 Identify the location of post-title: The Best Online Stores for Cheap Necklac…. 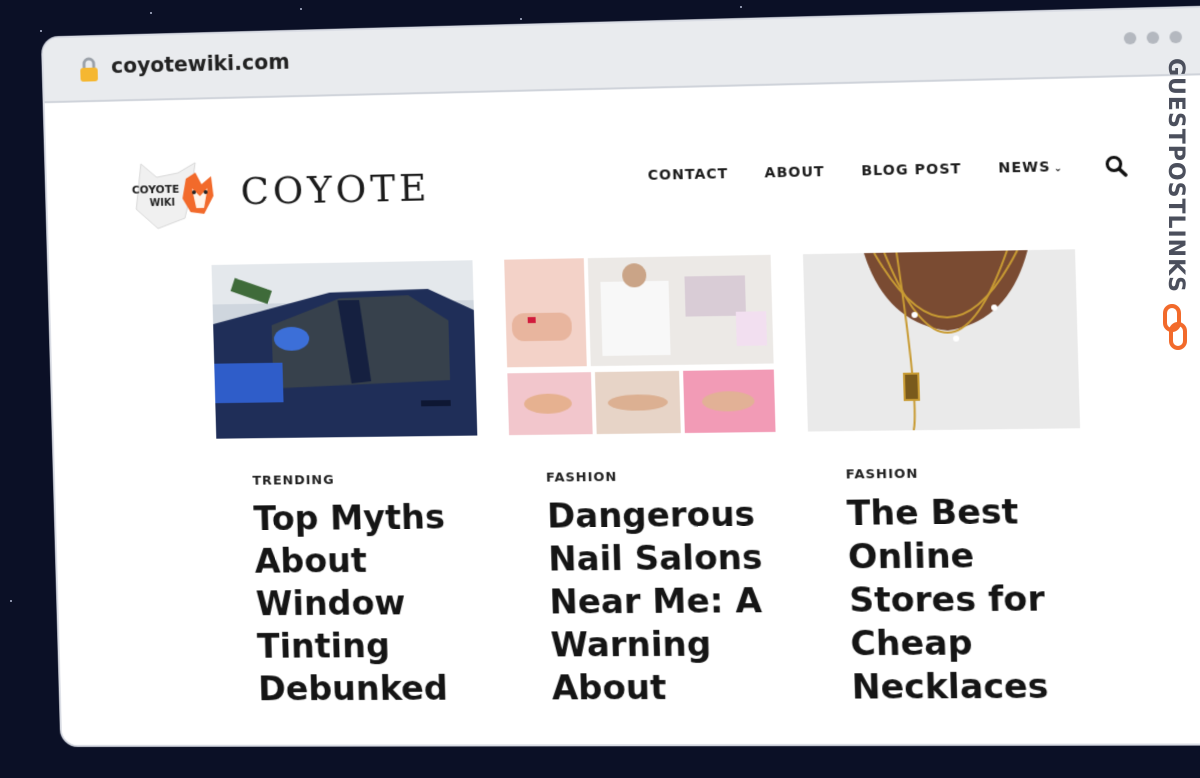
(962, 599).